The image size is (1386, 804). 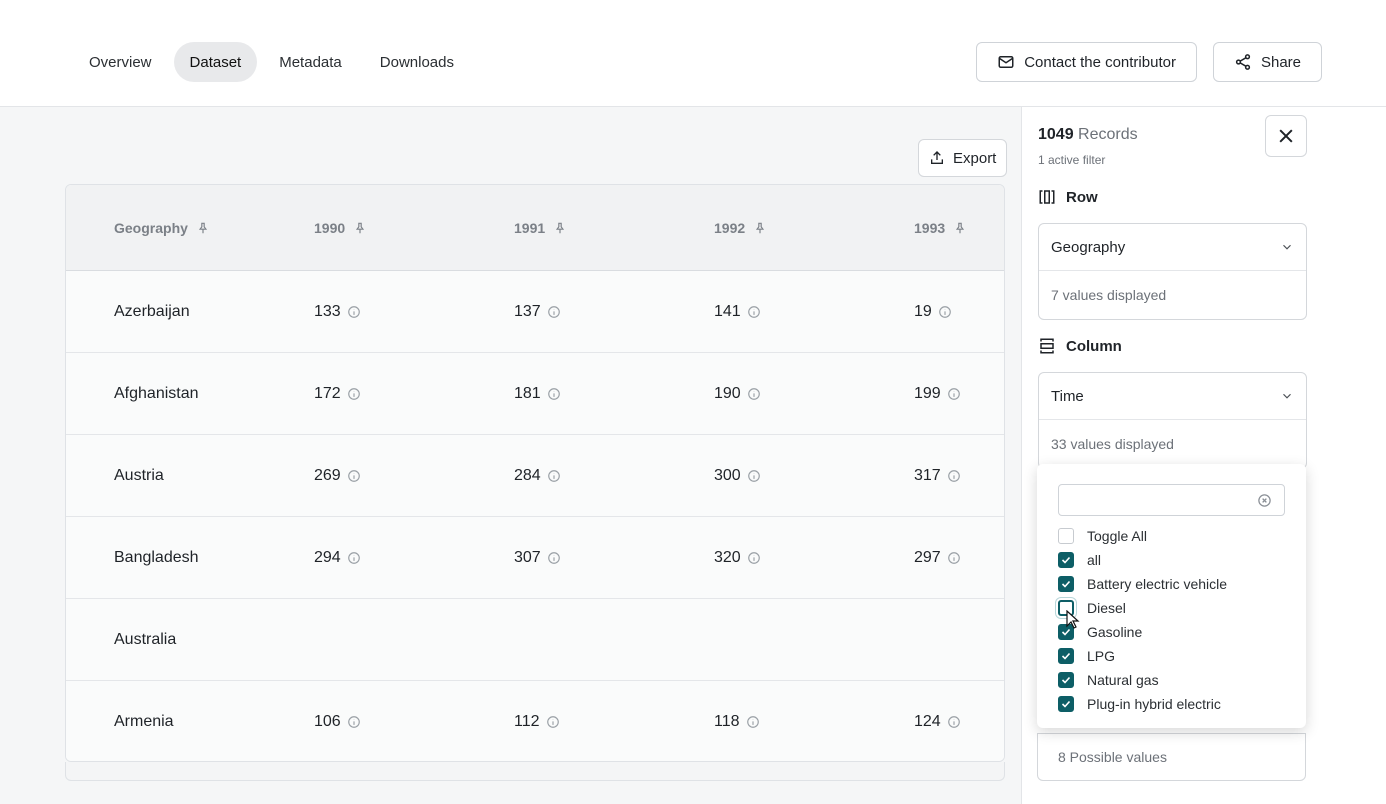 What do you see at coordinates (327, 475) in the screenshot?
I see `cell-text: 269` at bounding box center [327, 475].